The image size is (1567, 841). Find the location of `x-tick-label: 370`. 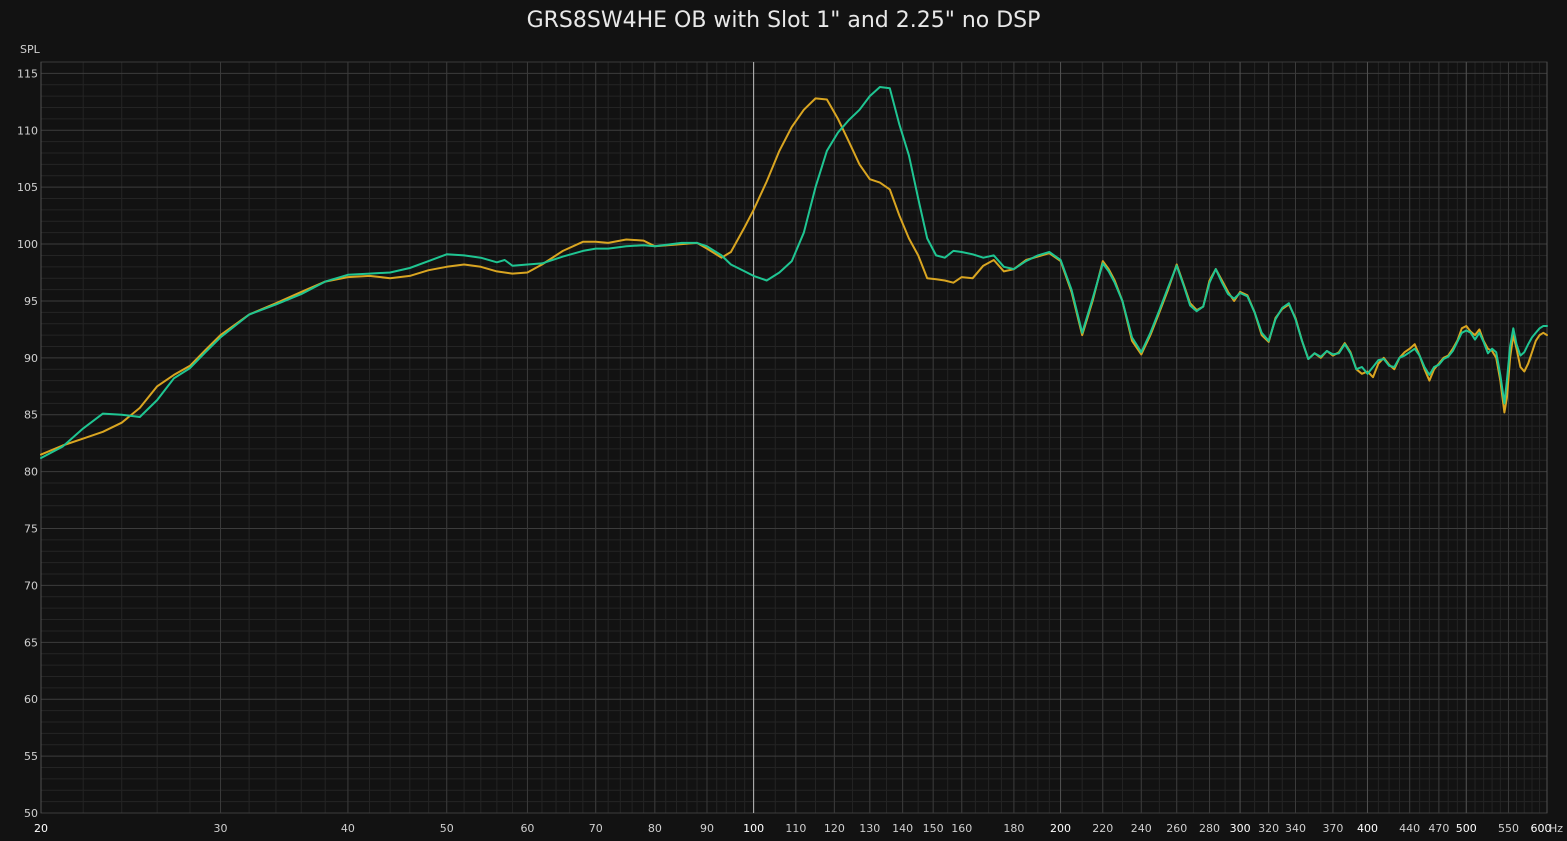

x-tick-label: 370 is located at coordinates (1332, 828).